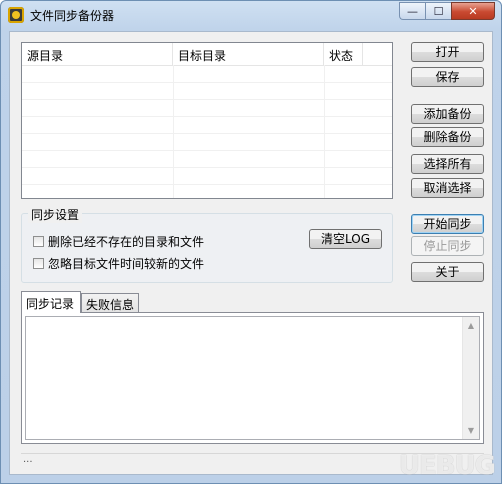 This screenshot has height=484, width=502. I want to click on caption-buttons: — ☐ ✕, so click(447, 11).